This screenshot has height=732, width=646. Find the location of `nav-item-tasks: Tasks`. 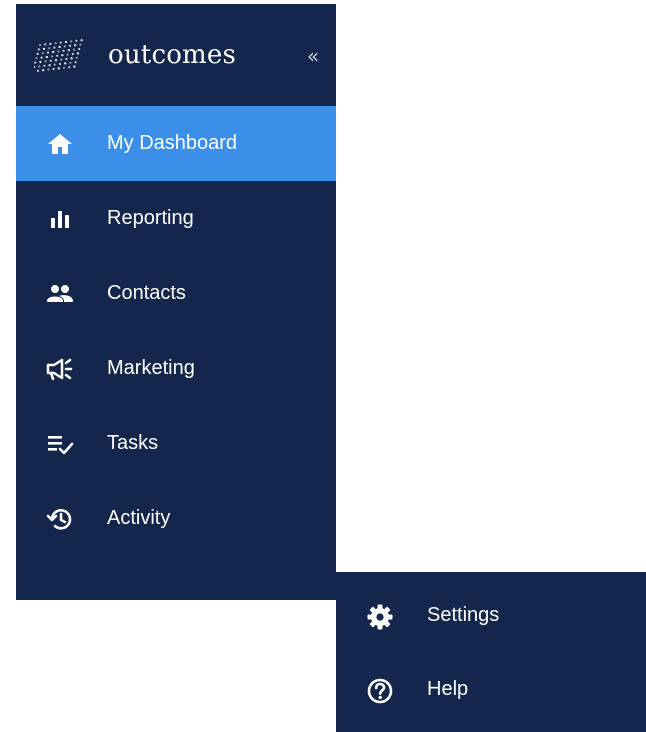

nav-item-tasks: Tasks is located at coordinates (176, 443).